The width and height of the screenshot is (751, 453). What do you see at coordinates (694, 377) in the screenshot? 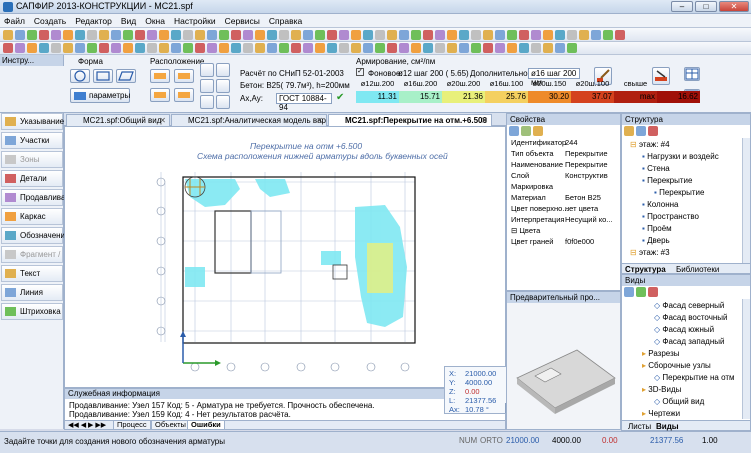
I see `view-tree-item: ◇ Перекрытие на отм` at bounding box center [694, 377].